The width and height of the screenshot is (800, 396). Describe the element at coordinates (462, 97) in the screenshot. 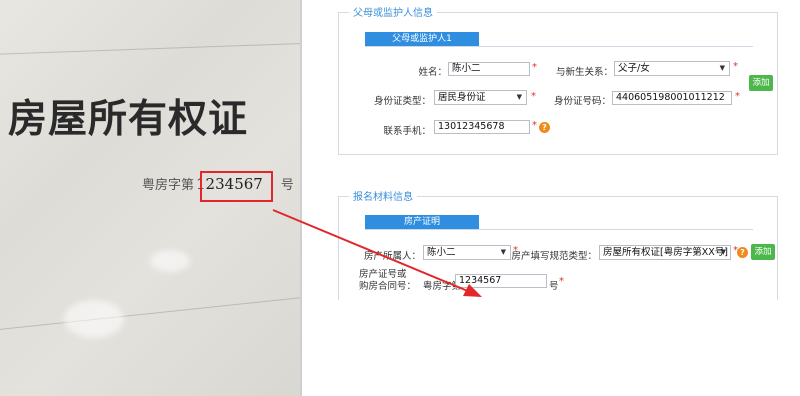

I see `id-type-value: 居民身份证` at that location.